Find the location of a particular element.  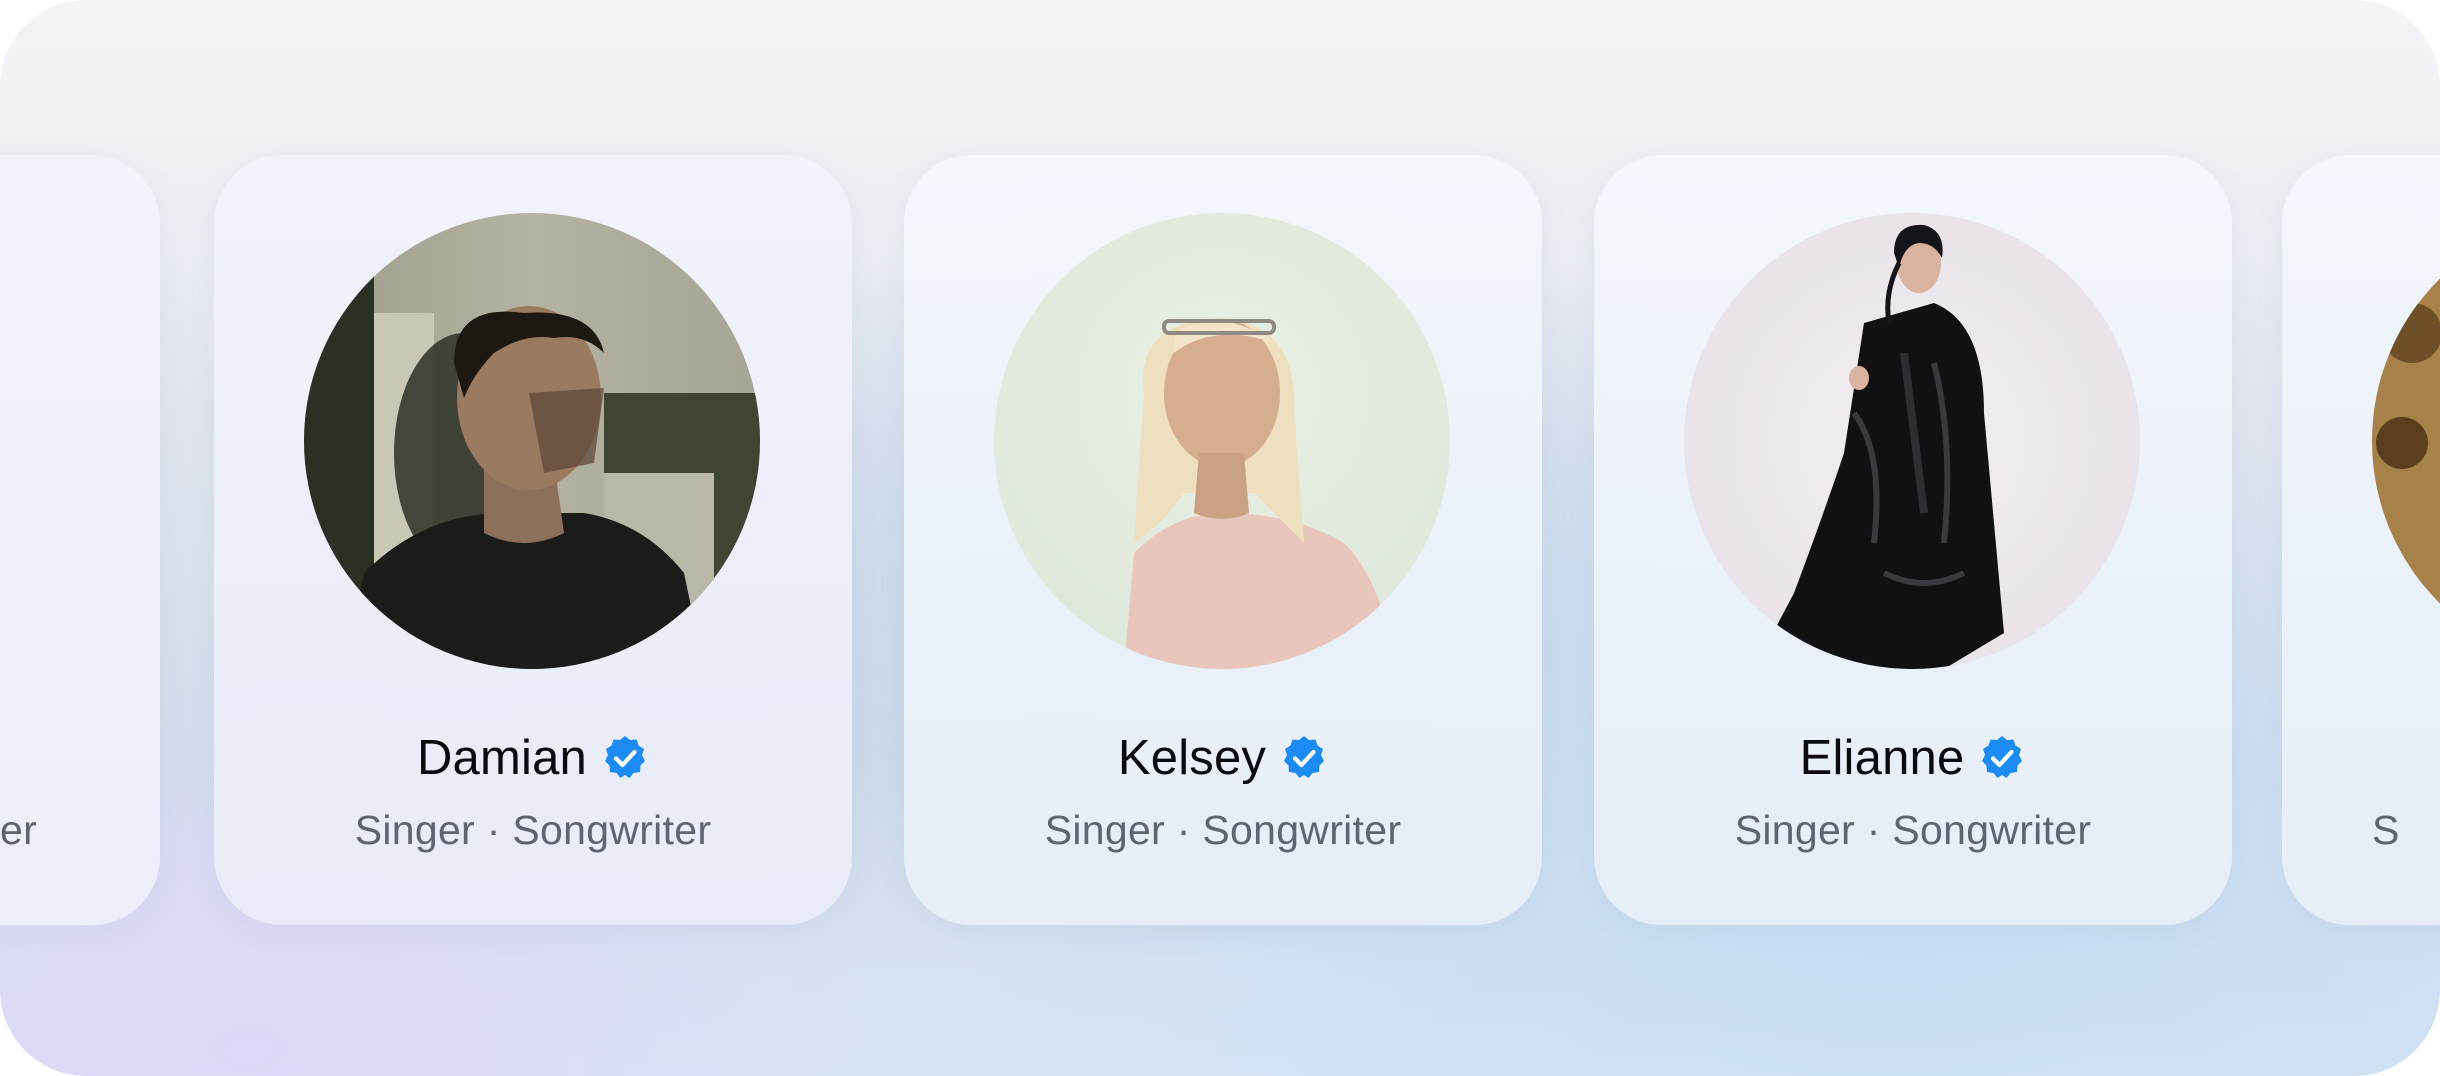

profile-card-partial-left: er is located at coordinates (80, 540).